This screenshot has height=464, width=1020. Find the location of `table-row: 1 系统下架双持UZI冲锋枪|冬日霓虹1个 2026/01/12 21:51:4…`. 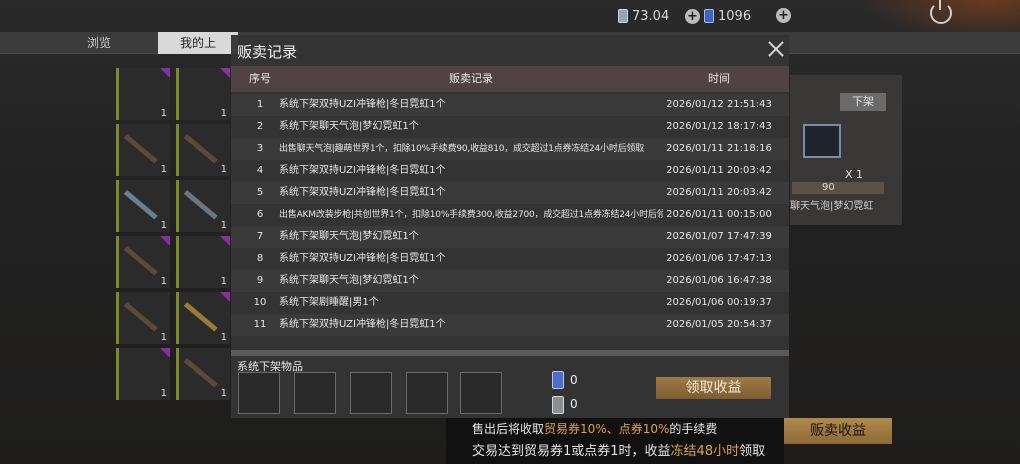

table-row: 1 系统下架双持UZI冲锋枪|冬日霓虹1个 2026/01/12 21:51:4… is located at coordinates (510, 105).